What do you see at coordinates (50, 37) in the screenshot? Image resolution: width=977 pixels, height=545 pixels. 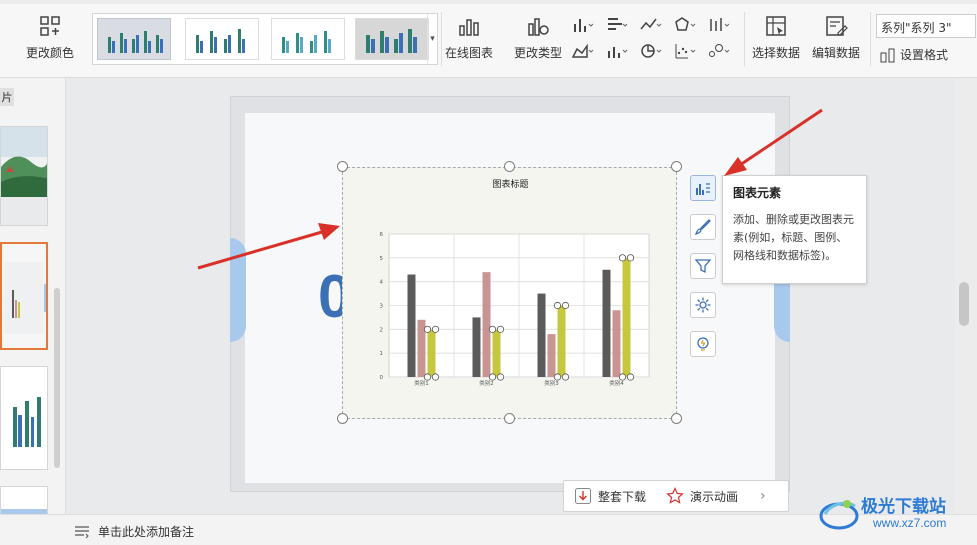 I see `change-color-button: 更改颜色` at bounding box center [50, 37].